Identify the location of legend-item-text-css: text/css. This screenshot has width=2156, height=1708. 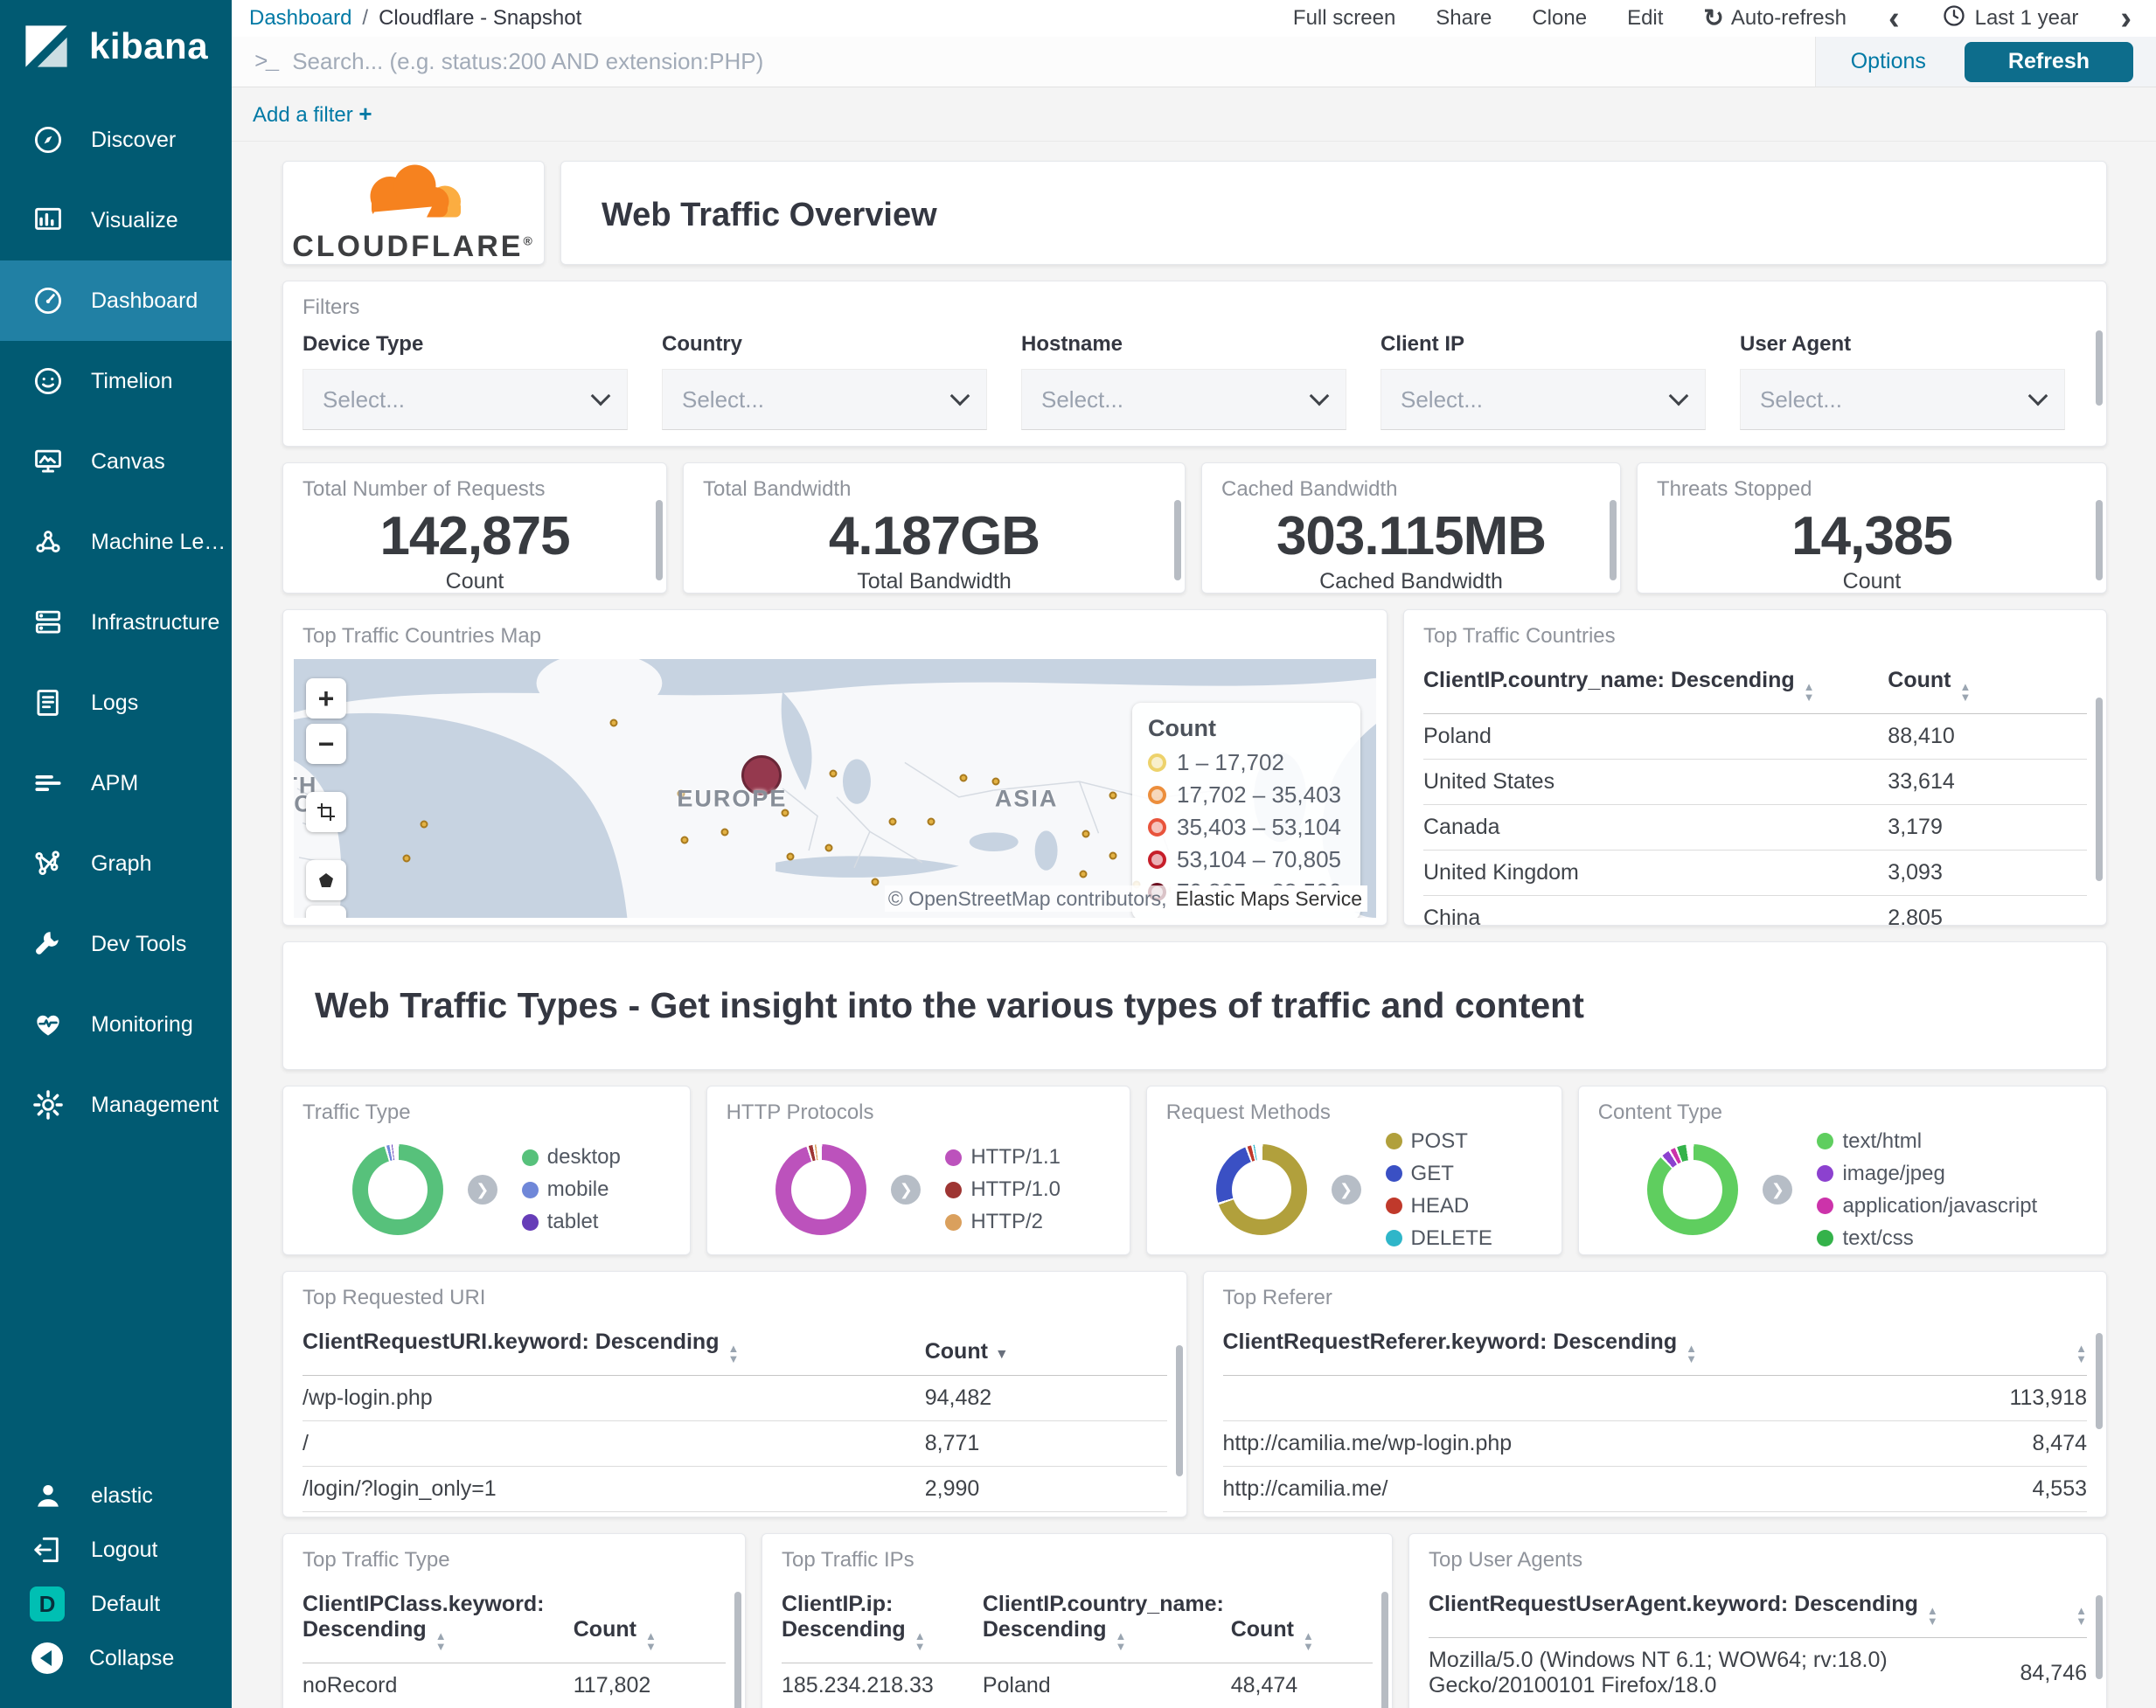
(1927, 1238).